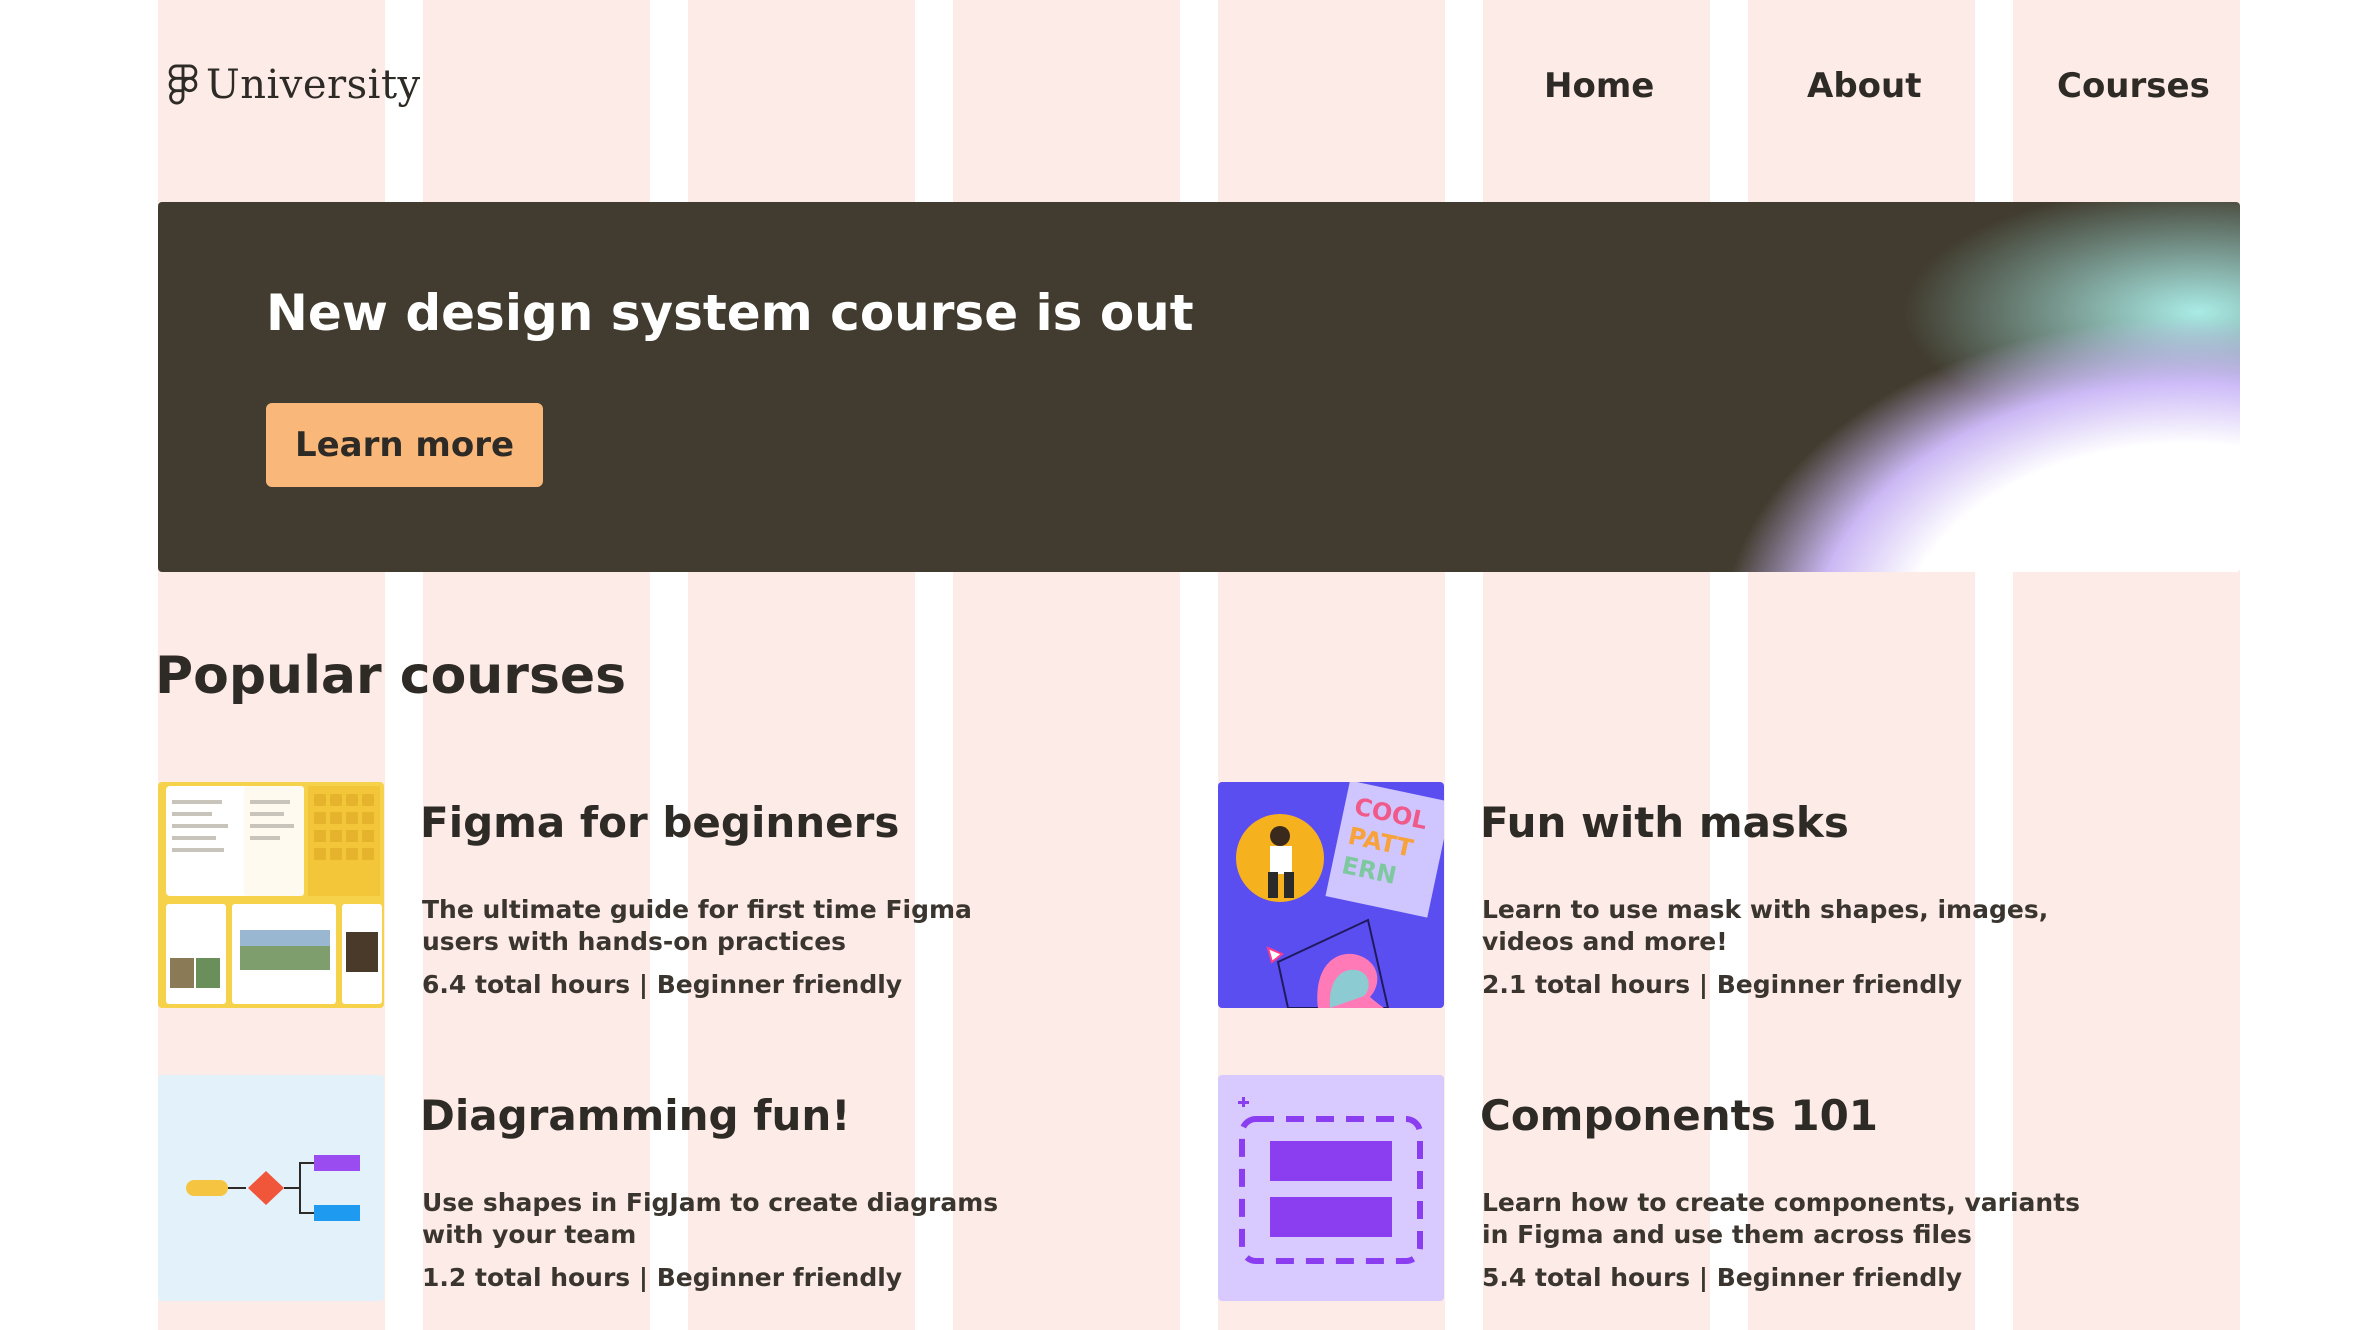 The image size is (2354, 1330). I want to click on nav-home: Home, so click(1599, 86).